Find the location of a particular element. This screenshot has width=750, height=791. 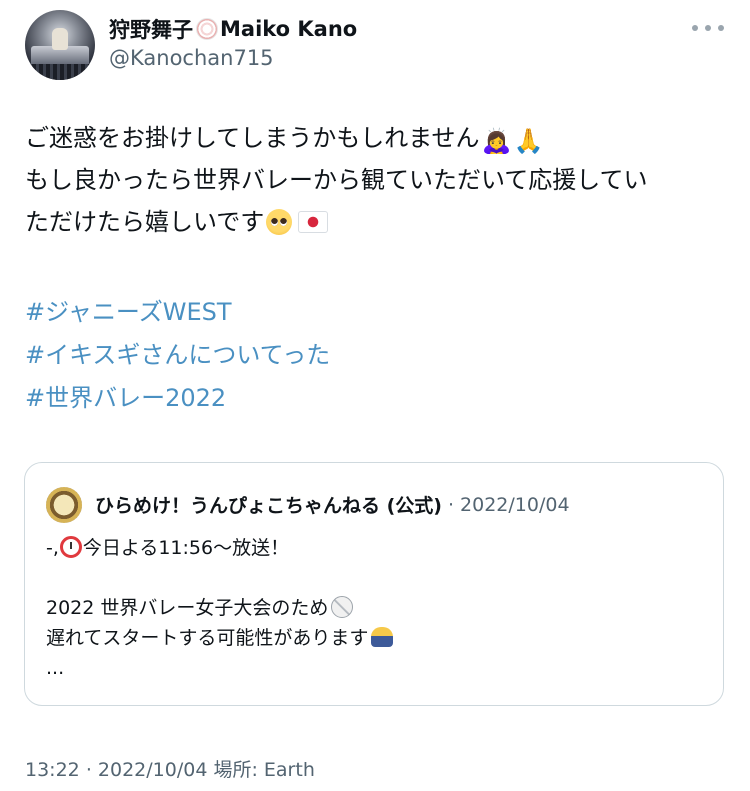

tweet-location: 場所: Earth is located at coordinates (264, 770).